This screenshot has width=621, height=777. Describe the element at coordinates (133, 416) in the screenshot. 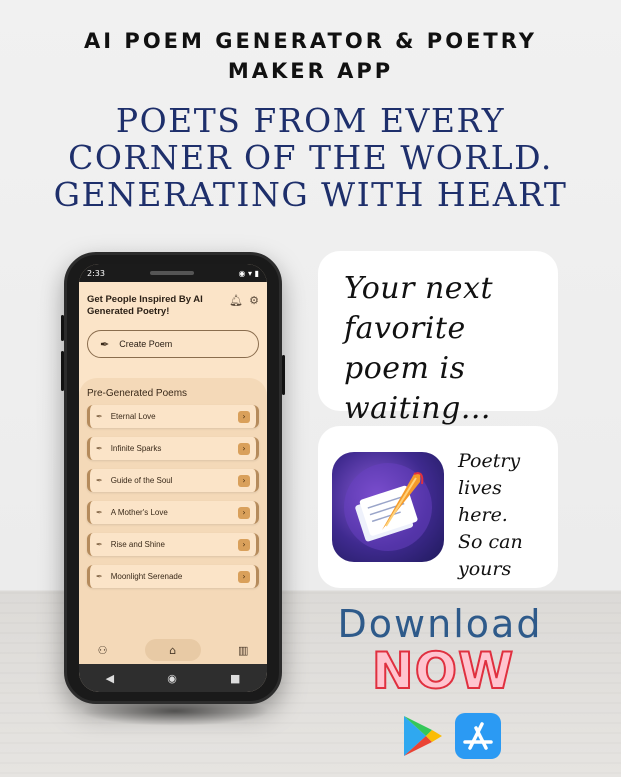

I see `list-item-label: Eternal Love` at that location.